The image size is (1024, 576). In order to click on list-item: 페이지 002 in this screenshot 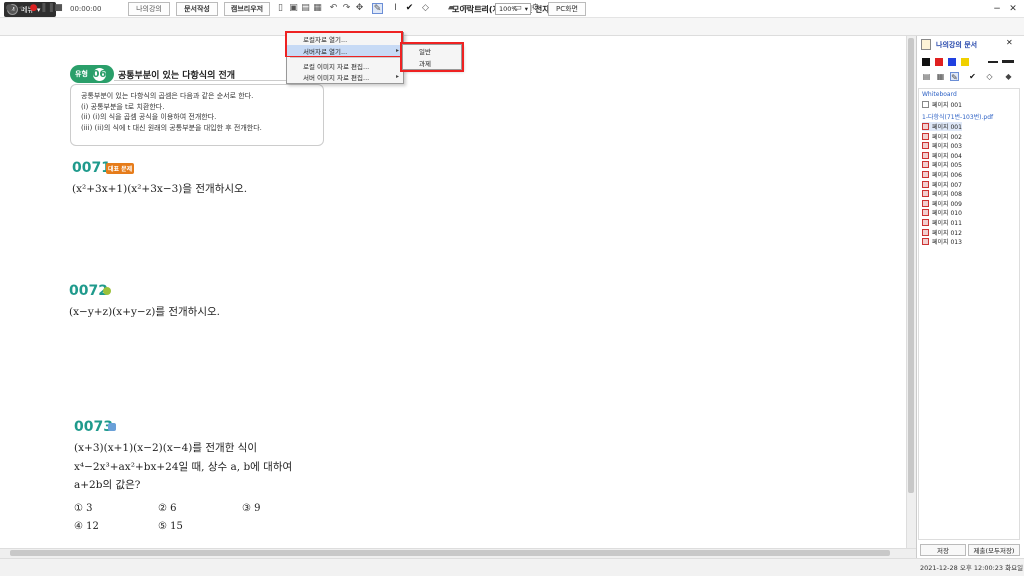, I will do `click(942, 136)`.